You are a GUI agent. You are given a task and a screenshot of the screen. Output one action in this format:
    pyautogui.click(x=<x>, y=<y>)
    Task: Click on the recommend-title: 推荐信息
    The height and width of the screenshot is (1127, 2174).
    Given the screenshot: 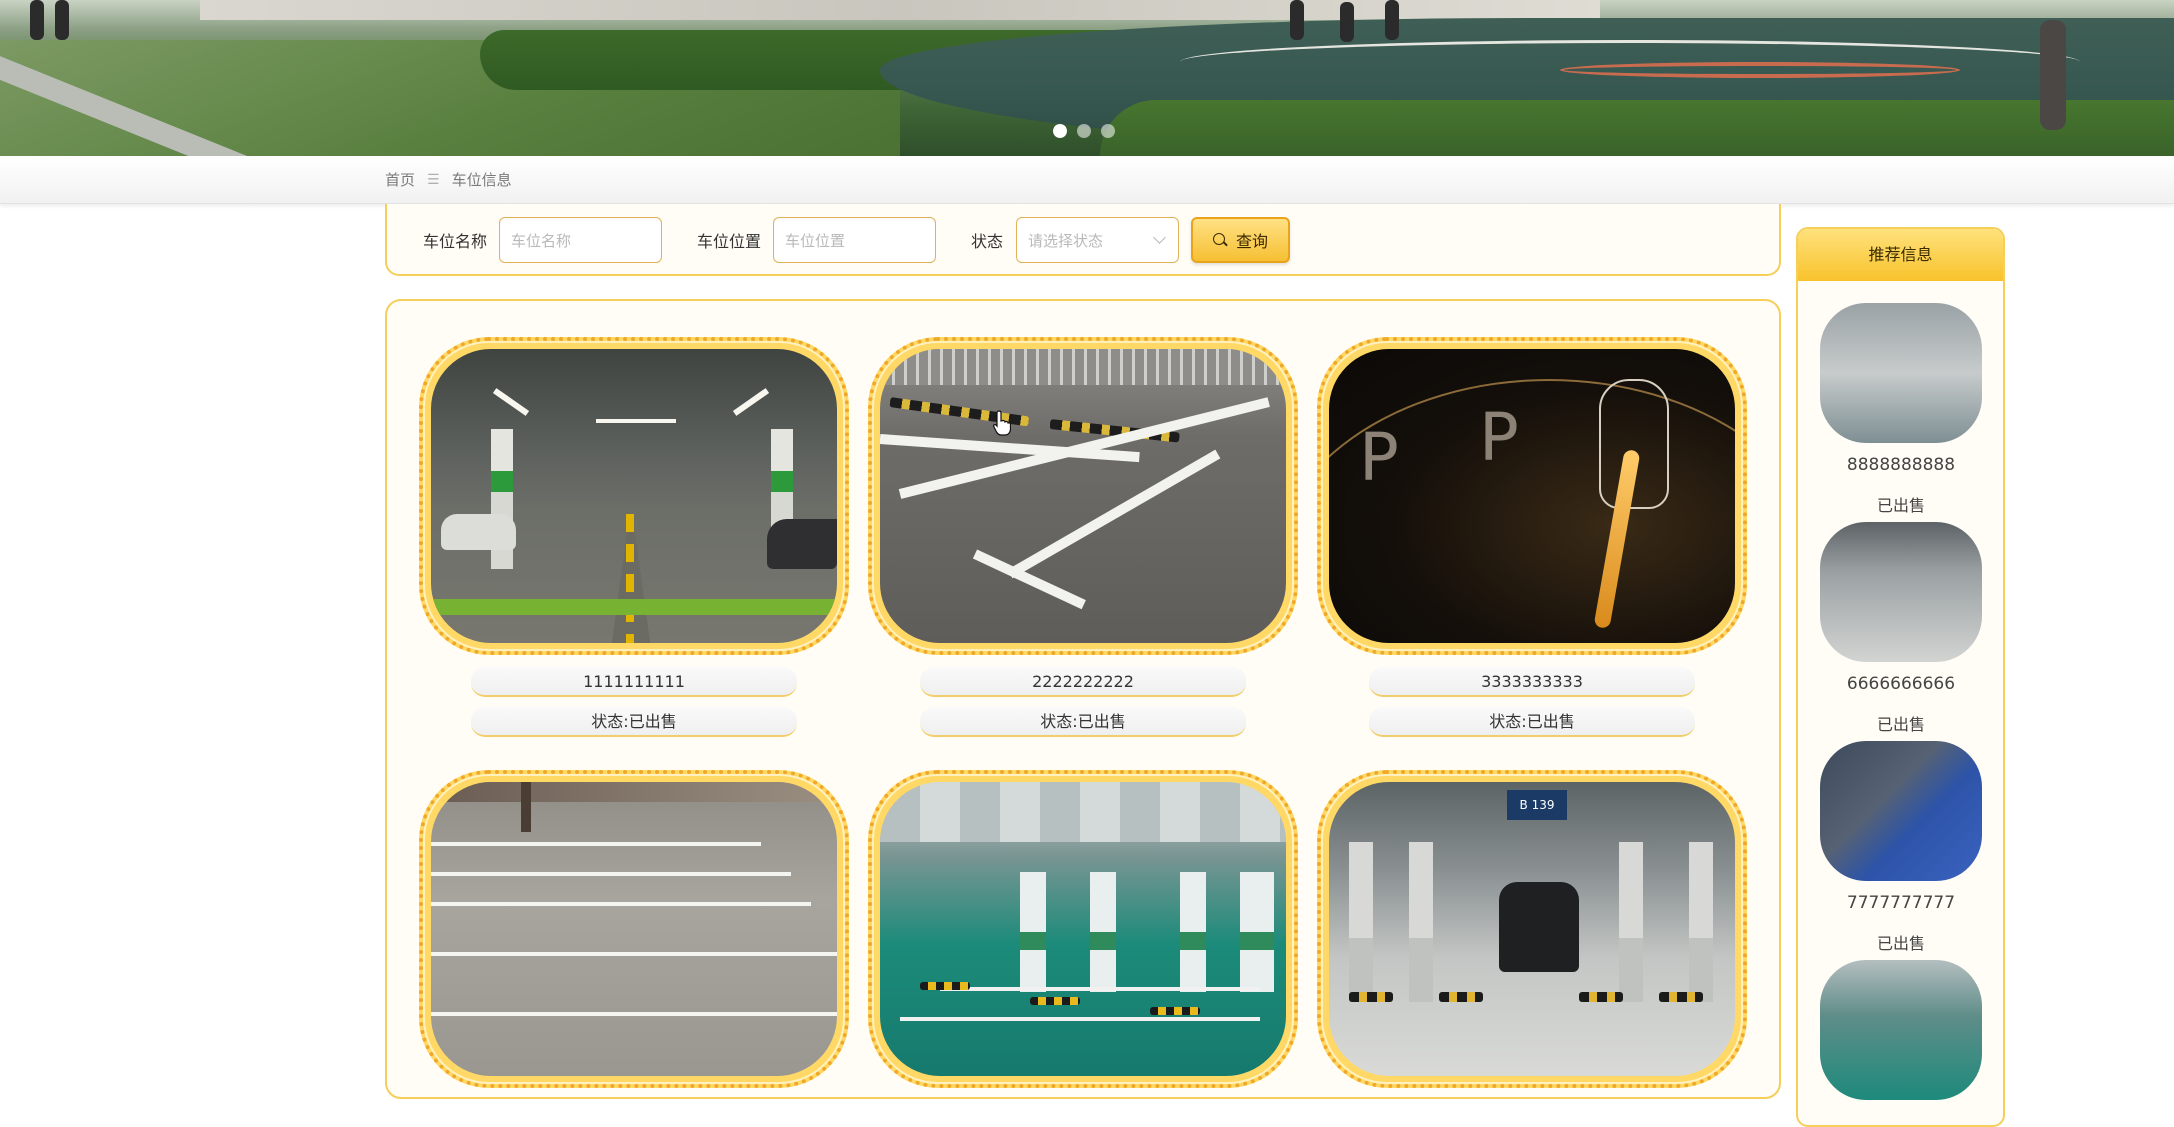 What is the action you would take?
    pyautogui.click(x=1900, y=255)
    